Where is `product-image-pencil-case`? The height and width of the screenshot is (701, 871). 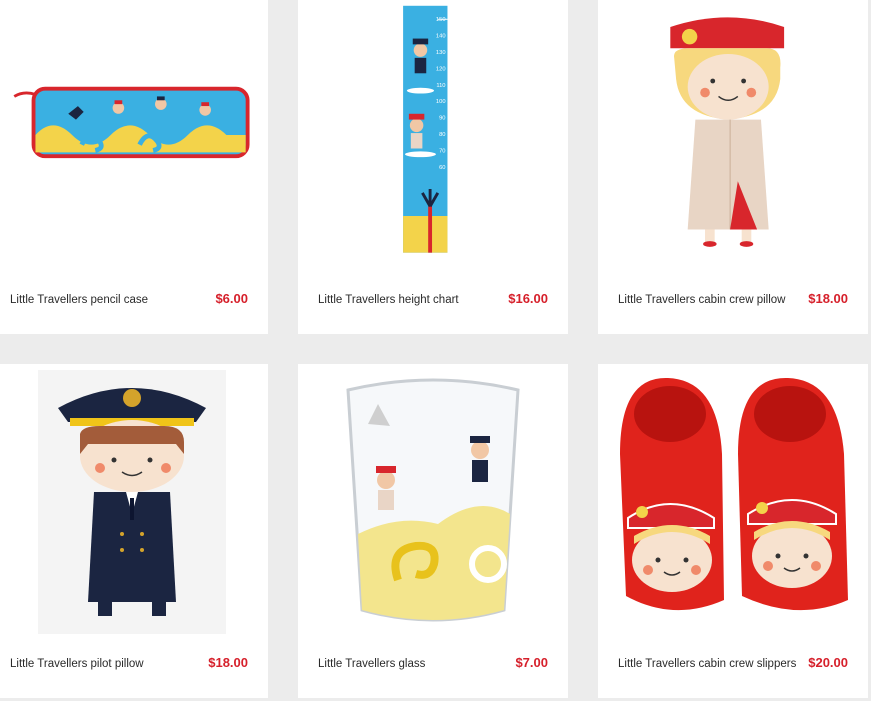 product-image-pencil-case is located at coordinates (134, 135).